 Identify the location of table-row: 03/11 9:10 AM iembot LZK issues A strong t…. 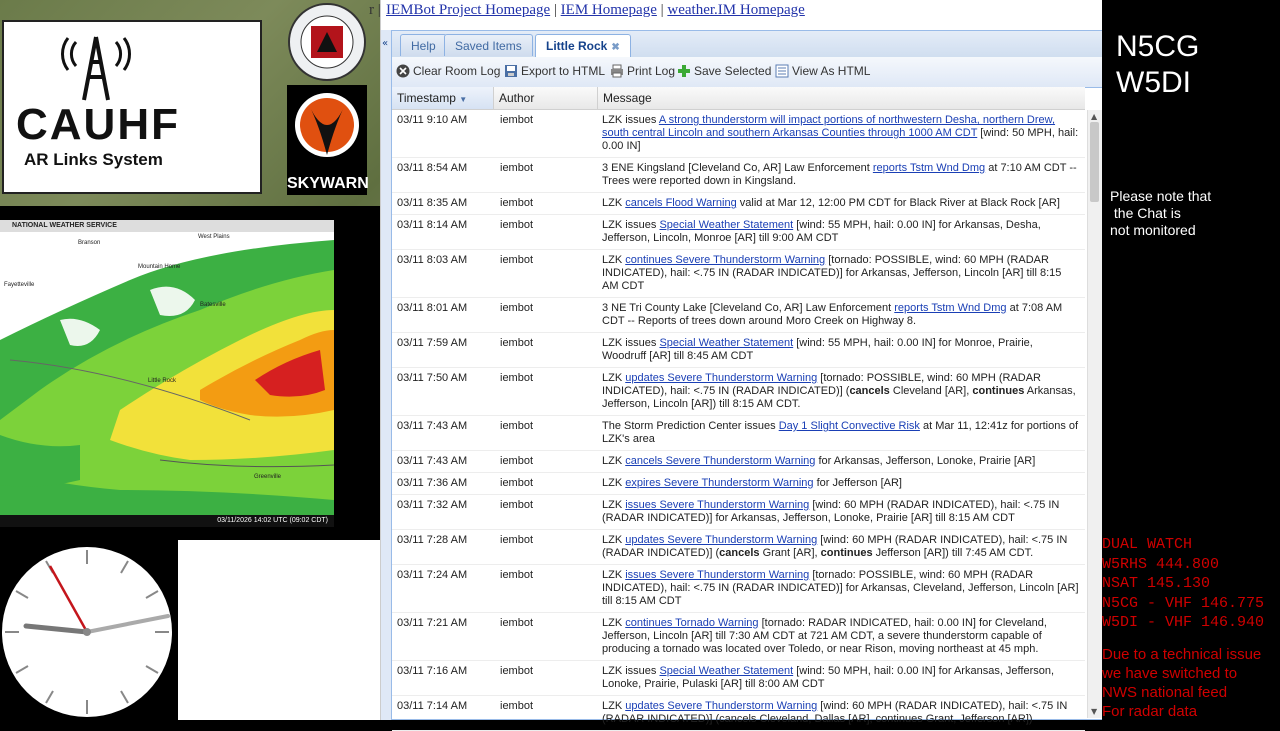
(738, 134).